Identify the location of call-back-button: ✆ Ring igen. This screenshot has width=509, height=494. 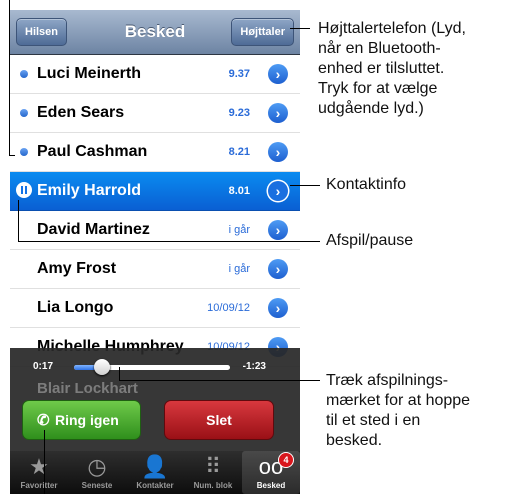
(81, 420).